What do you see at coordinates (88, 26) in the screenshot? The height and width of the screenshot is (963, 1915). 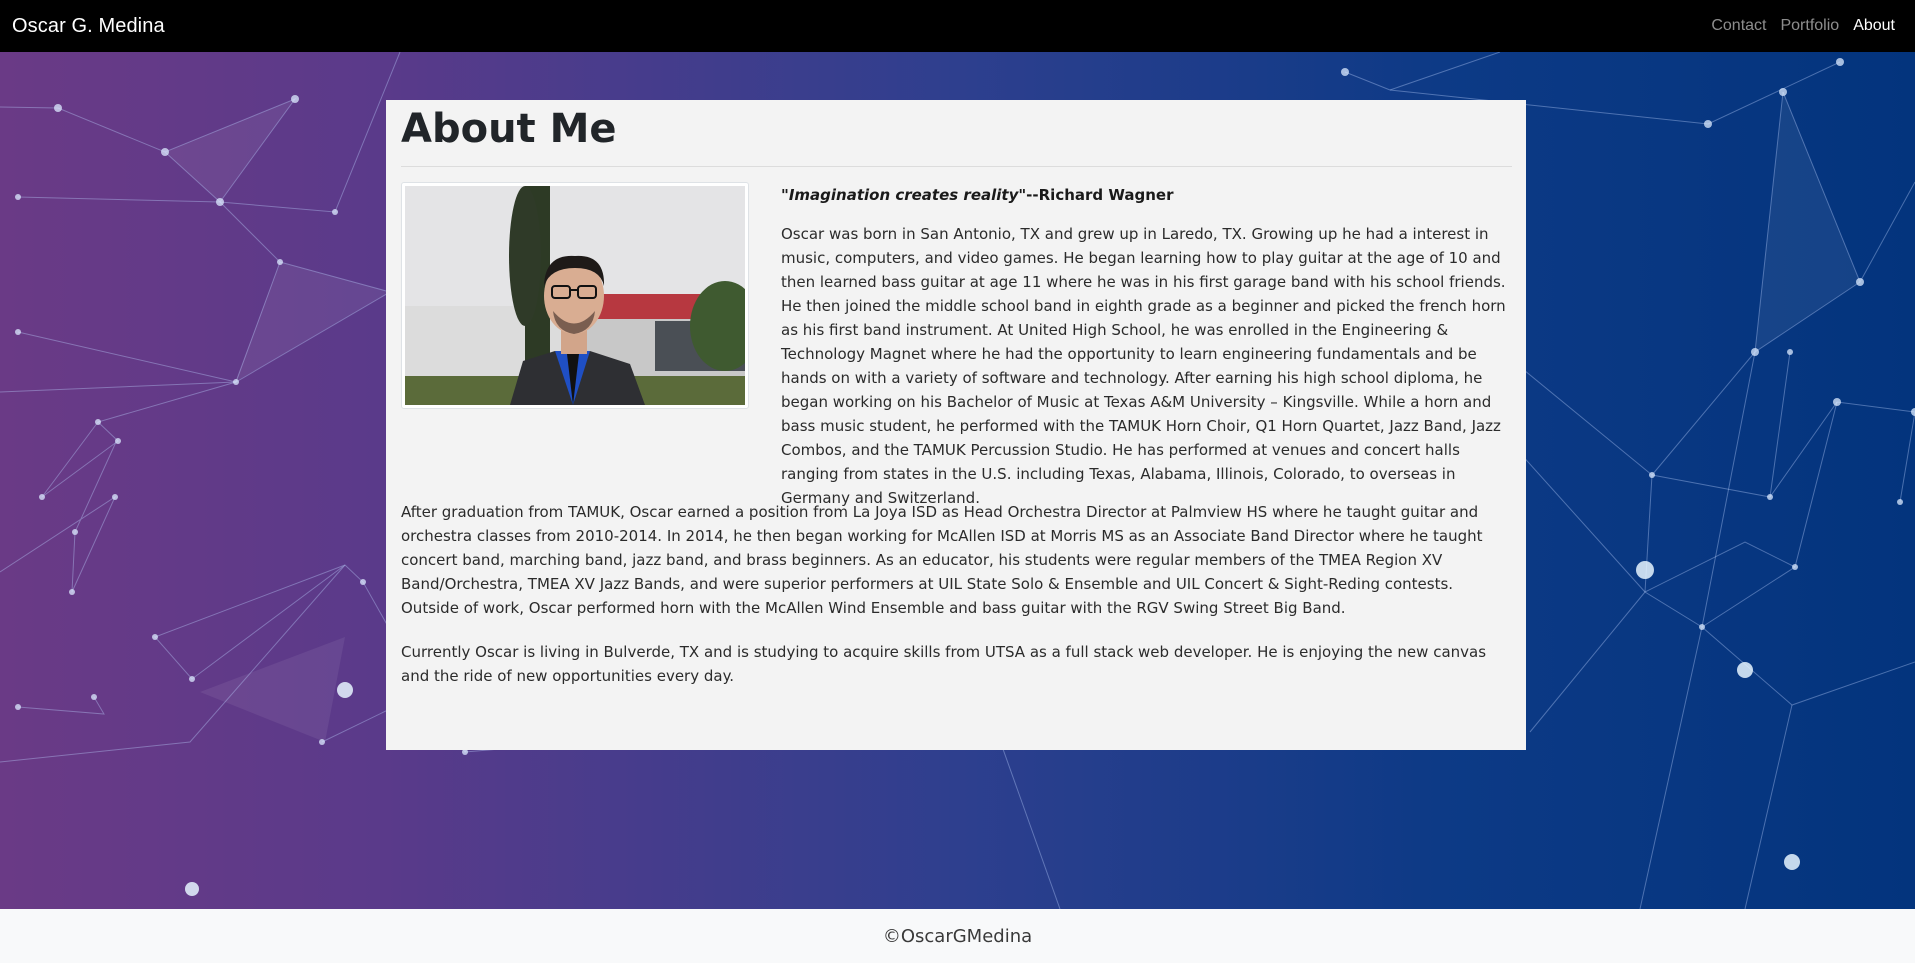 I see `brand-link: Oscar G. Medina` at bounding box center [88, 26].